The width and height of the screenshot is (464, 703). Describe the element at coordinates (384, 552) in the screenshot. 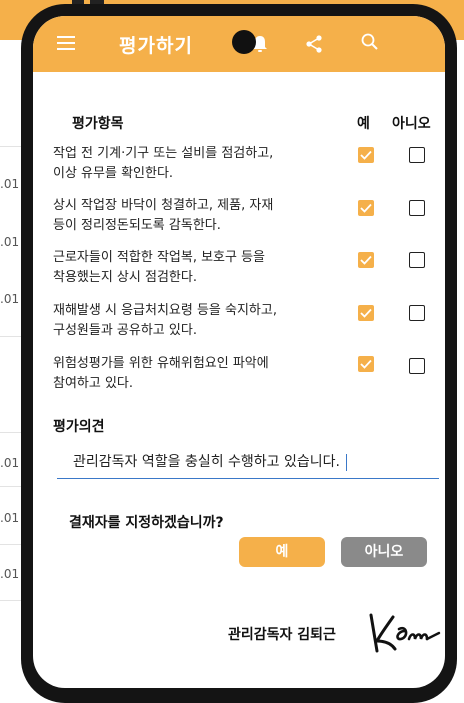

I see `approver-no-button: 아니오` at that location.